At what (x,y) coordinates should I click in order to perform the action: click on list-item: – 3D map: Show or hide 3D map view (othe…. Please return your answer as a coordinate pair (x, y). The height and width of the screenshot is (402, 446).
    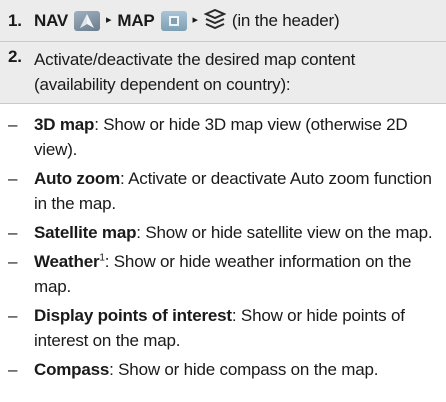
    Looking at the image, I should click on (224, 137).